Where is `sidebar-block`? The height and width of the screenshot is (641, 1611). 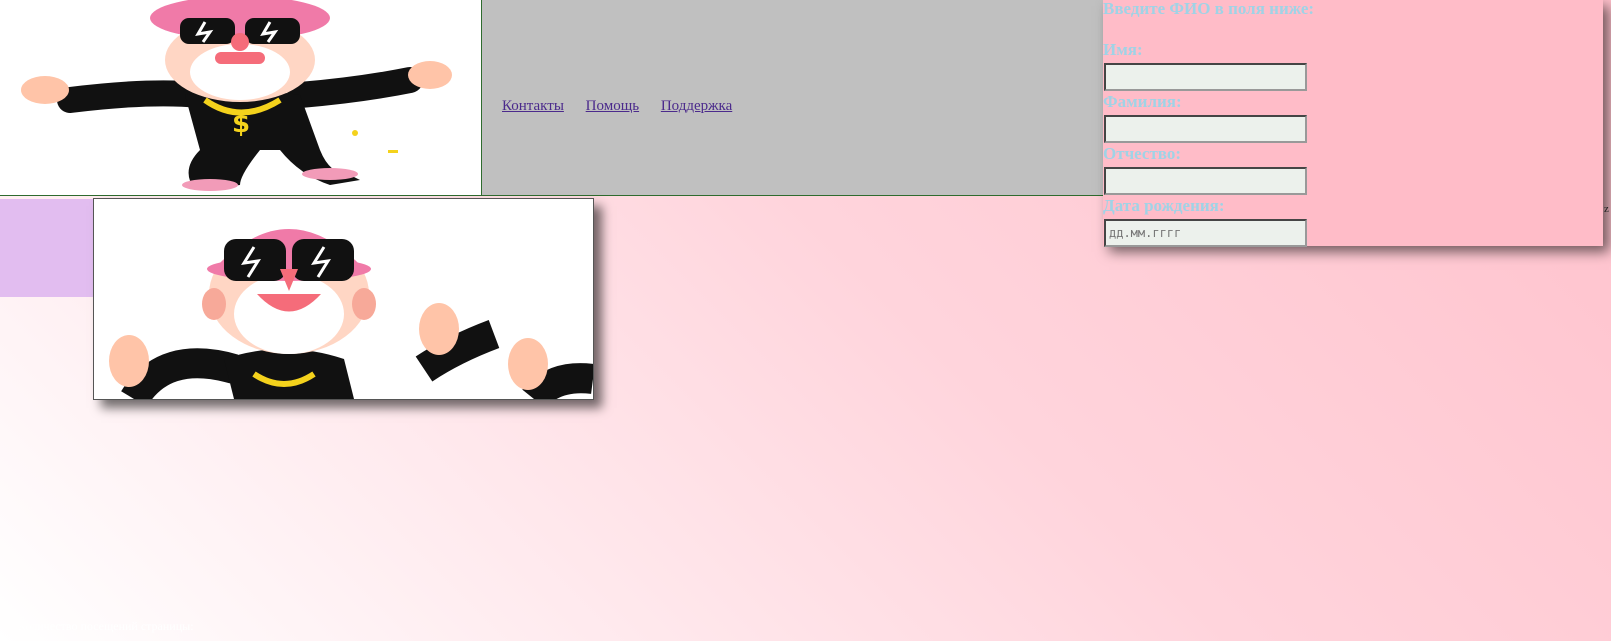
sidebar-block is located at coordinates (46, 248).